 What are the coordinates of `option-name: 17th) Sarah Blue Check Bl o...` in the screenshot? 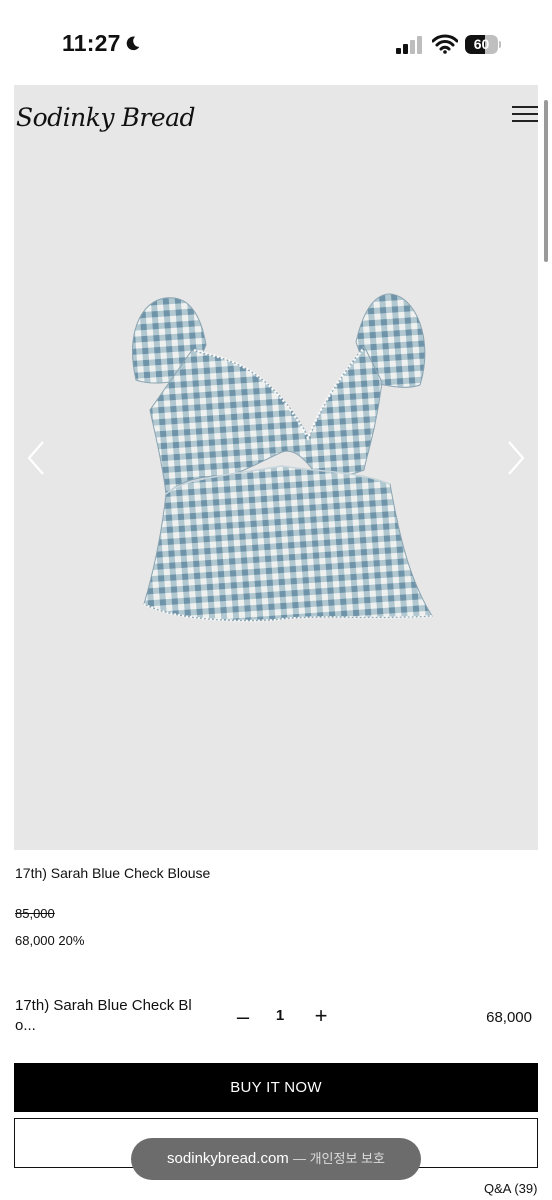 It's located at (103, 1015).